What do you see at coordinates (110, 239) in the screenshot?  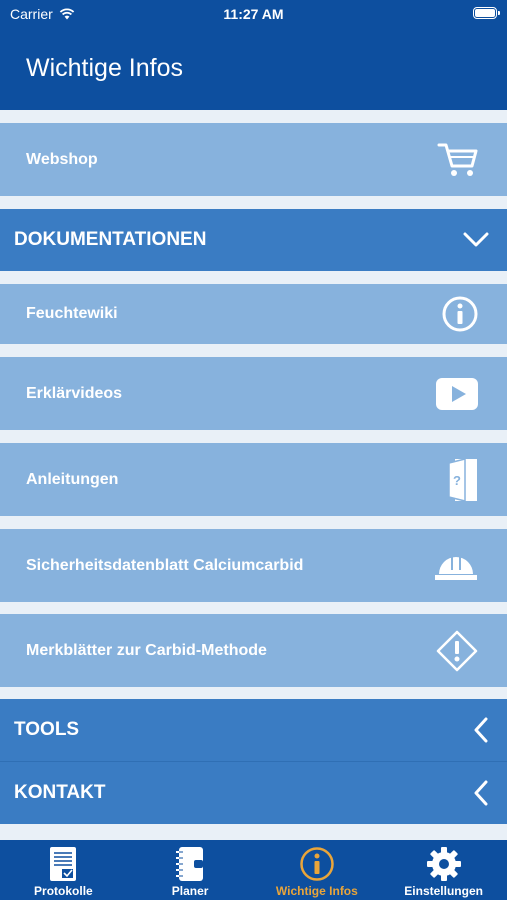 I see `section-title-dokumentationen: DOKUMENTATIONEN` at bounding box center [110, 239].